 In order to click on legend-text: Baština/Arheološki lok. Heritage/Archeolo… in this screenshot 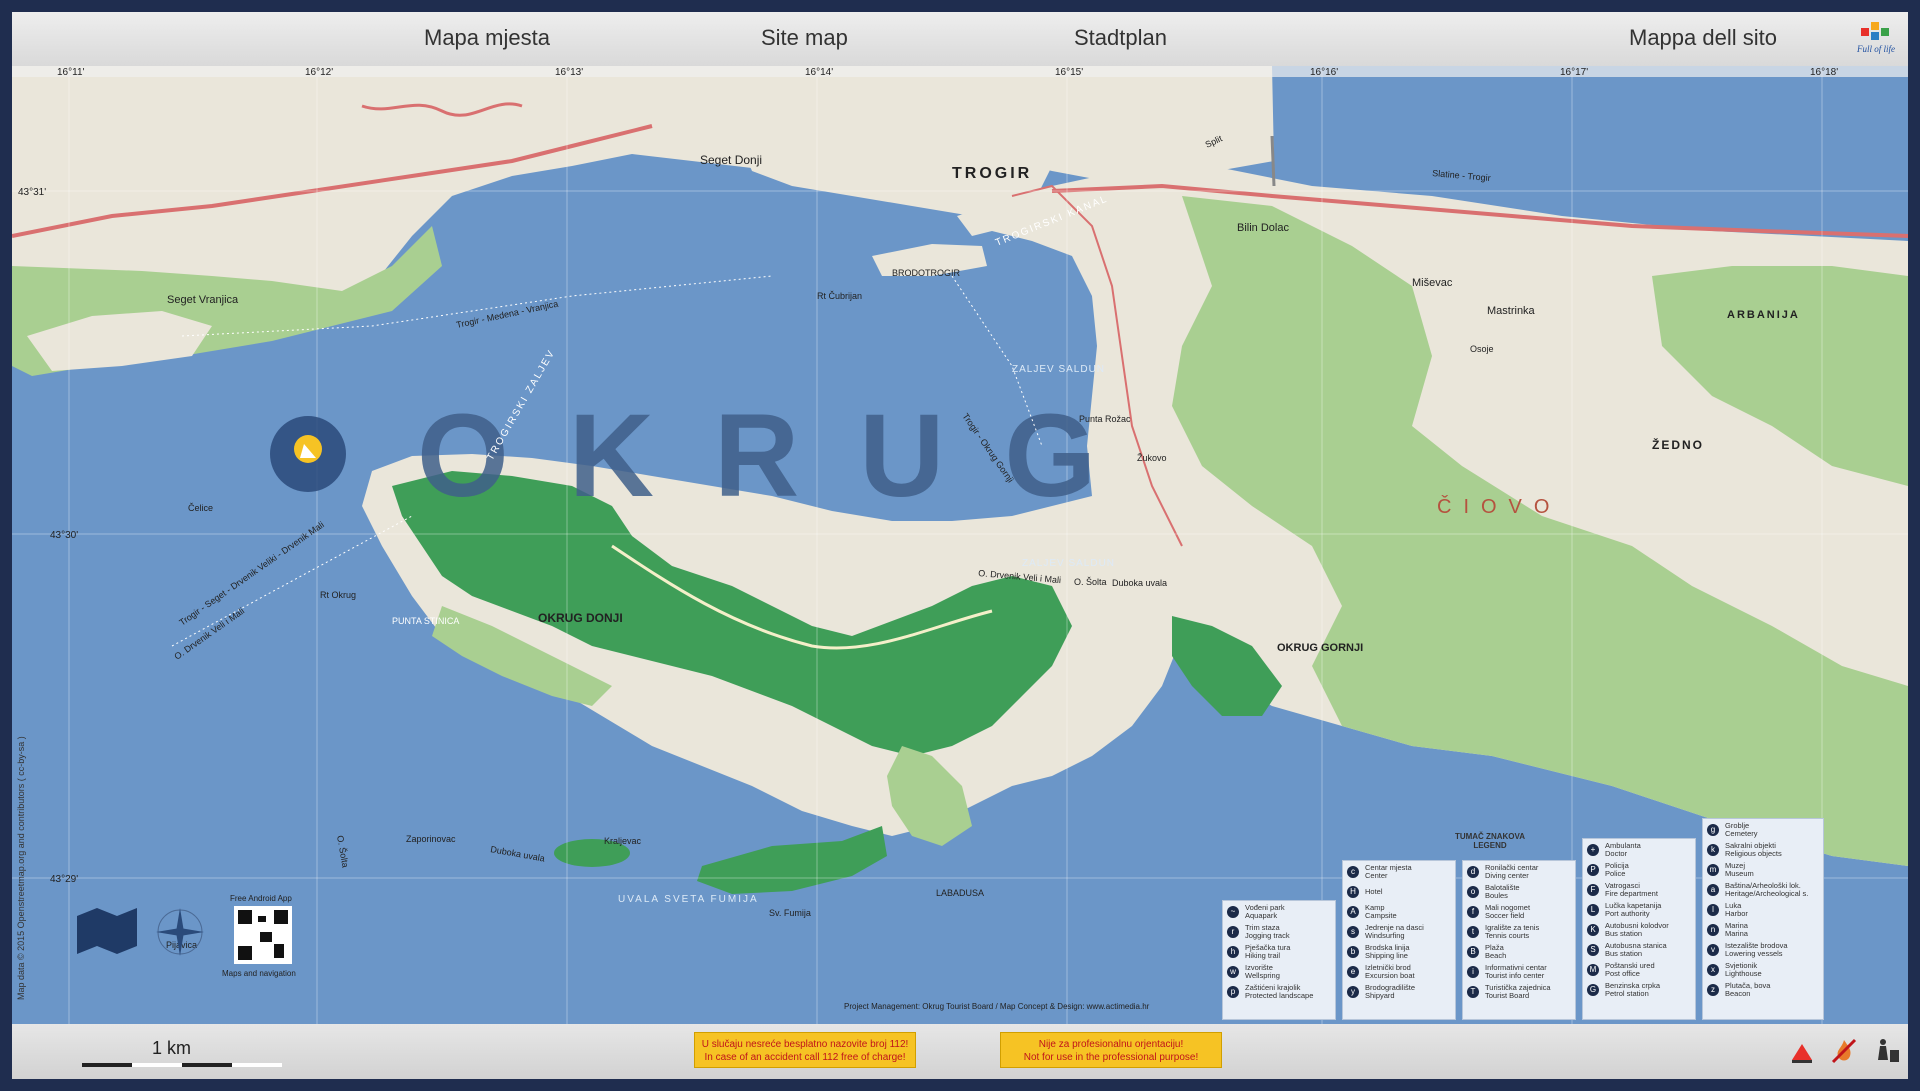, I will do `click(1766, 890)`.